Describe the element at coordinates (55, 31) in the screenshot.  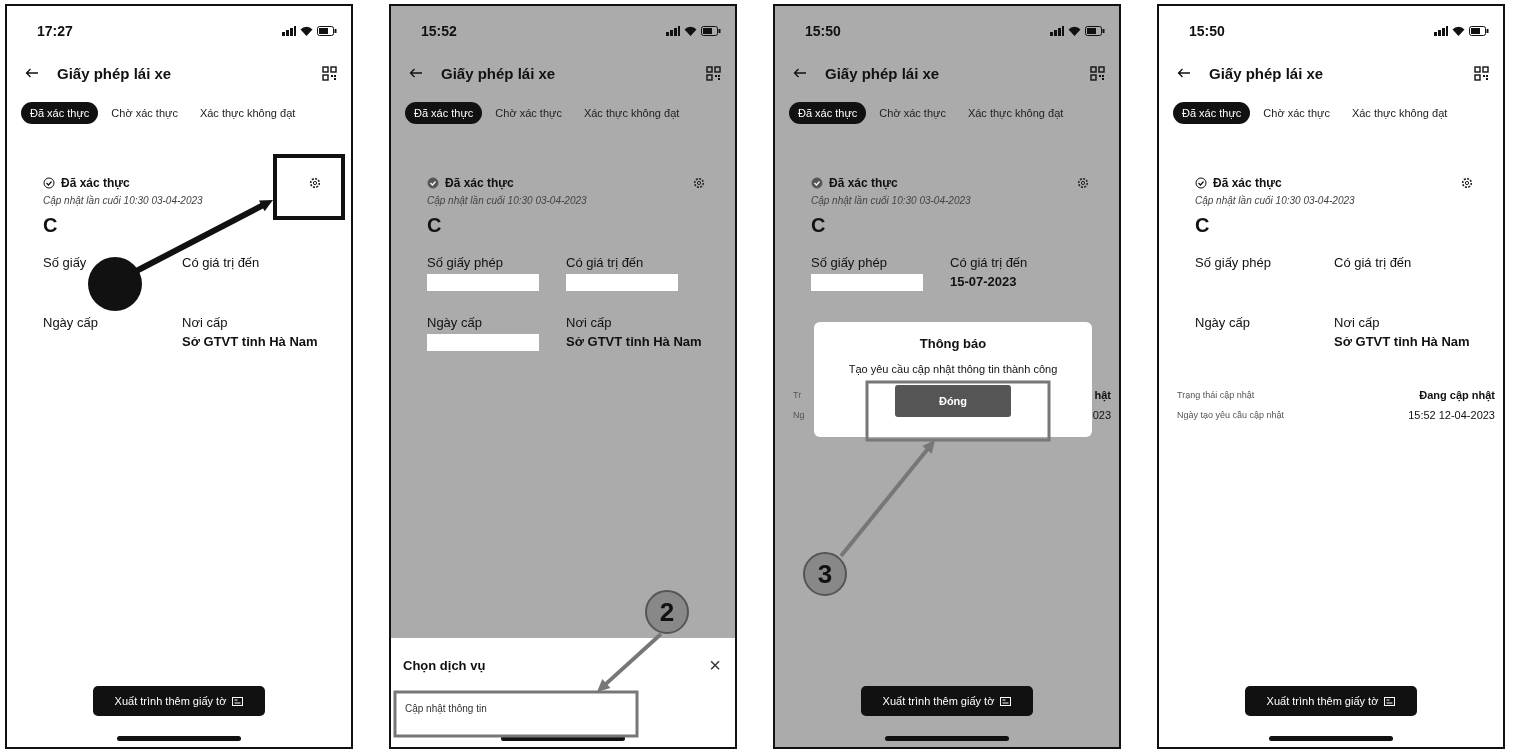
I see `status-time: 17:27` at that location.